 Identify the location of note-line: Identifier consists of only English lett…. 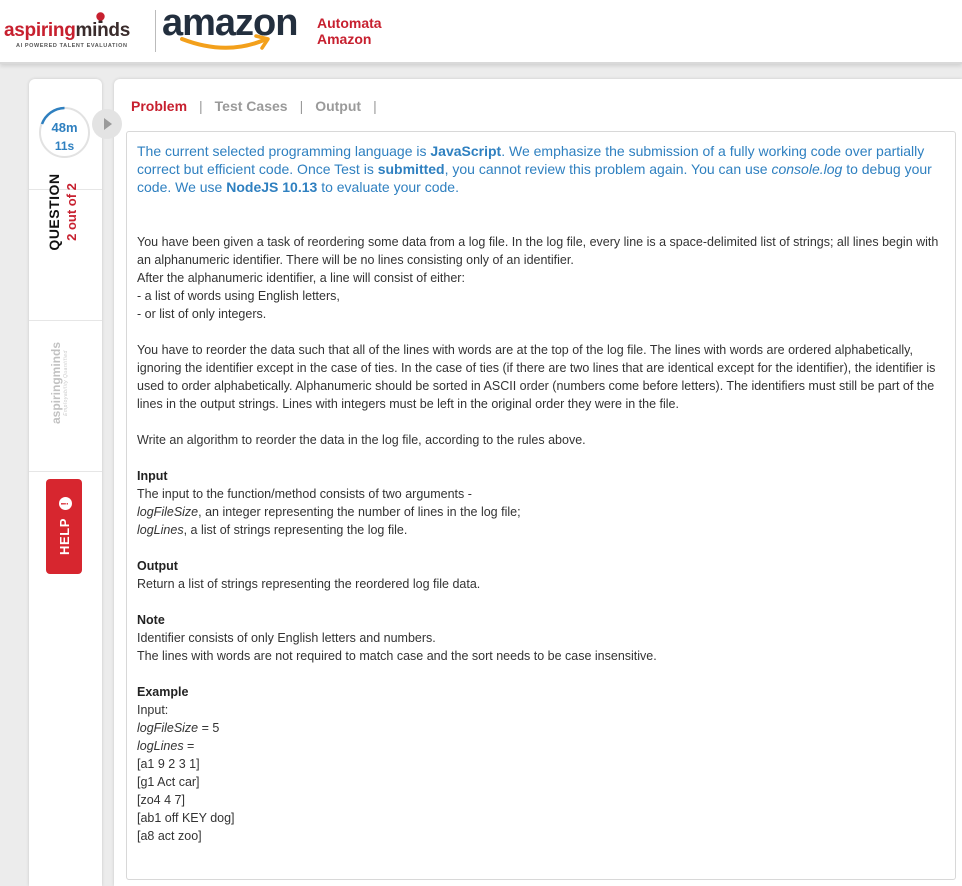
(286, 638).